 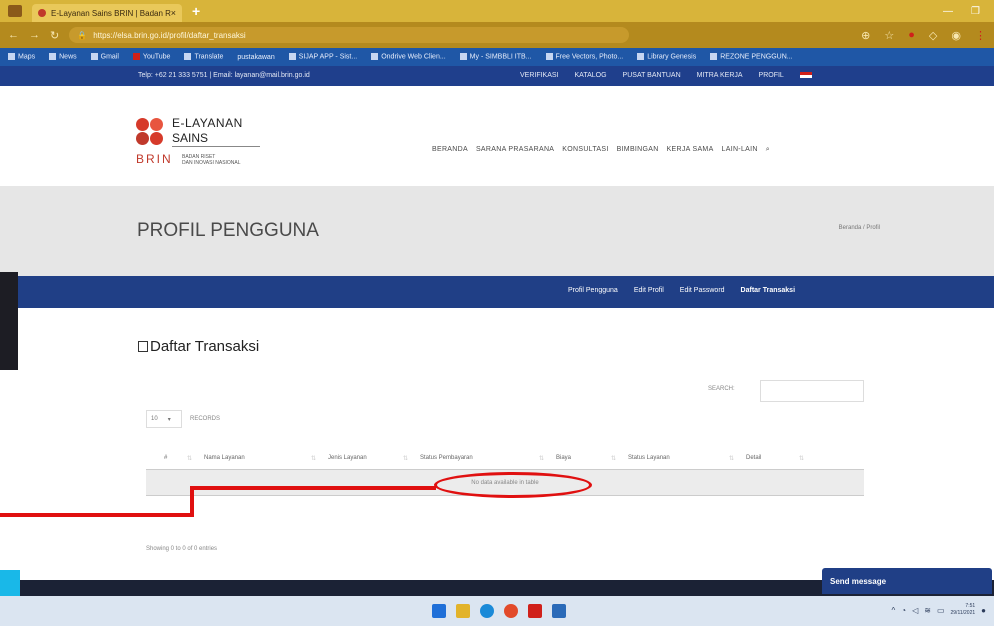 I want to click on star-icon: ☆, so click(x=889, y=35).